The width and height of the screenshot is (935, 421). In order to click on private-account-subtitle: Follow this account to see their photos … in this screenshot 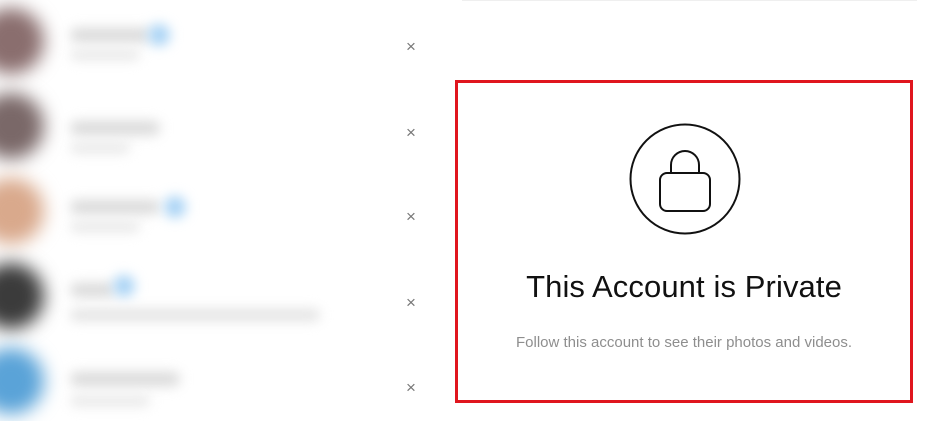, I will do `click(684, 342)`.